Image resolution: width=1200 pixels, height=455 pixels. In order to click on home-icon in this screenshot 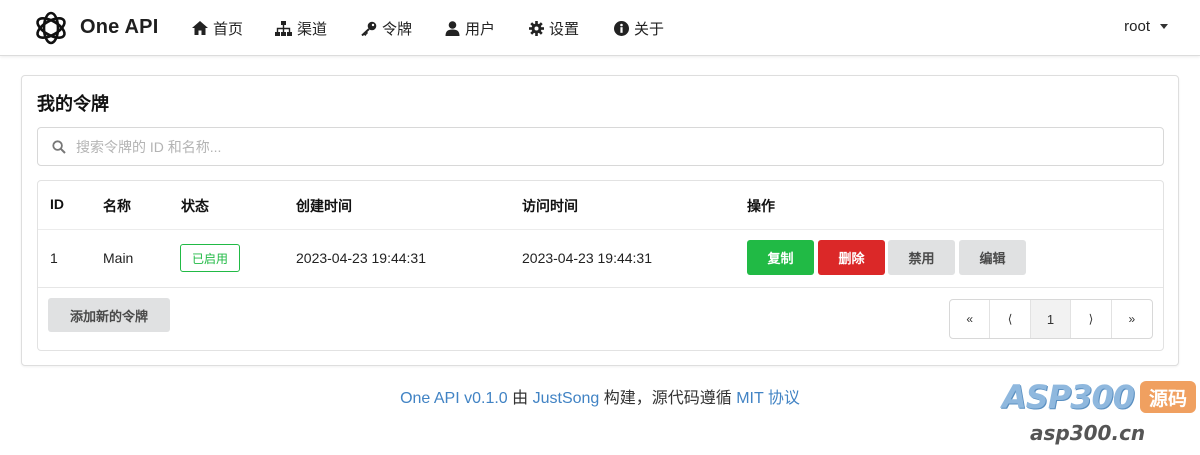, I will do `click(200, 28)`.